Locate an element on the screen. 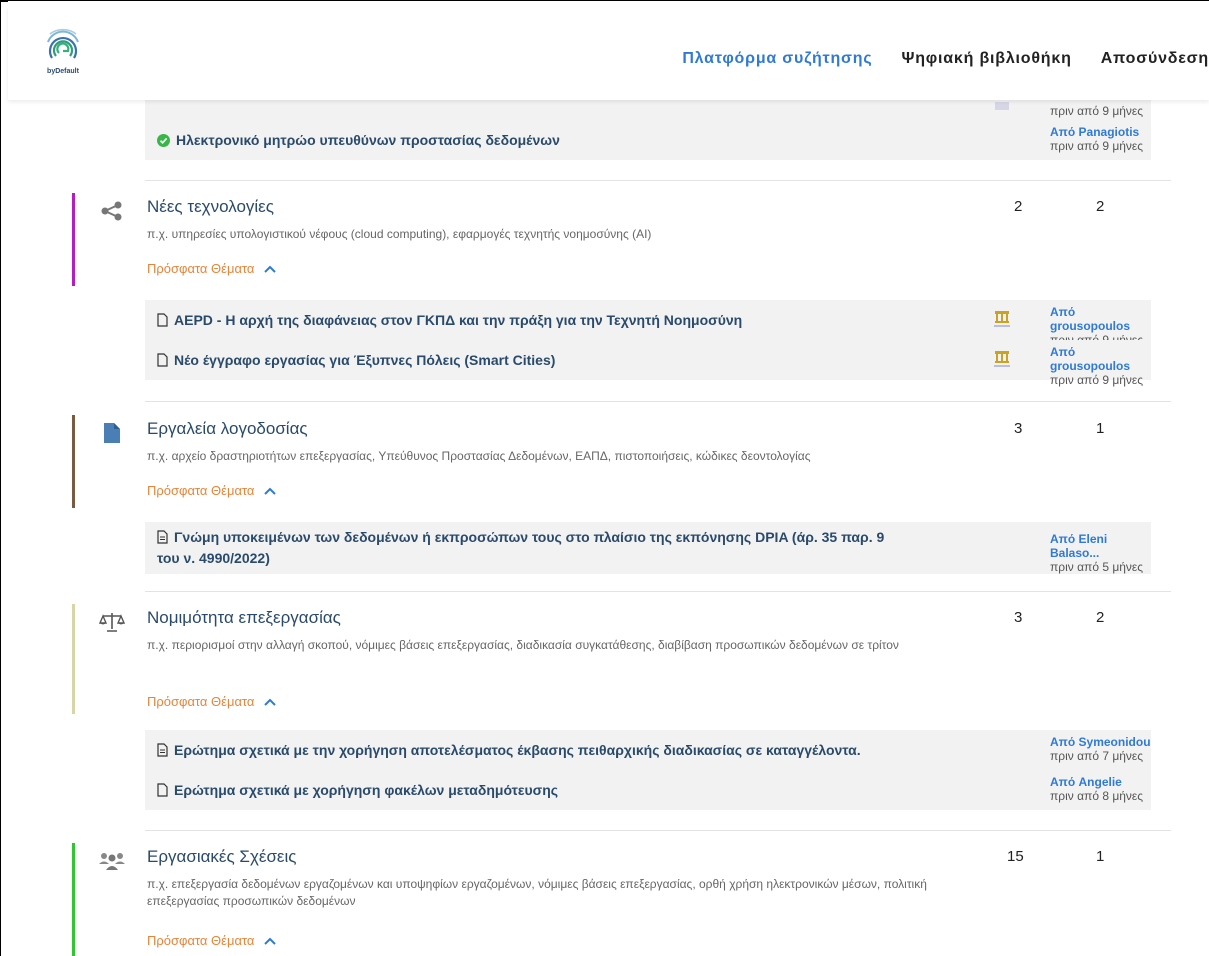 The height and width of the screenshot is (956, 1209). category-title: Νομιμότητα επεξεργασίας is located at coordinates (244, 618).